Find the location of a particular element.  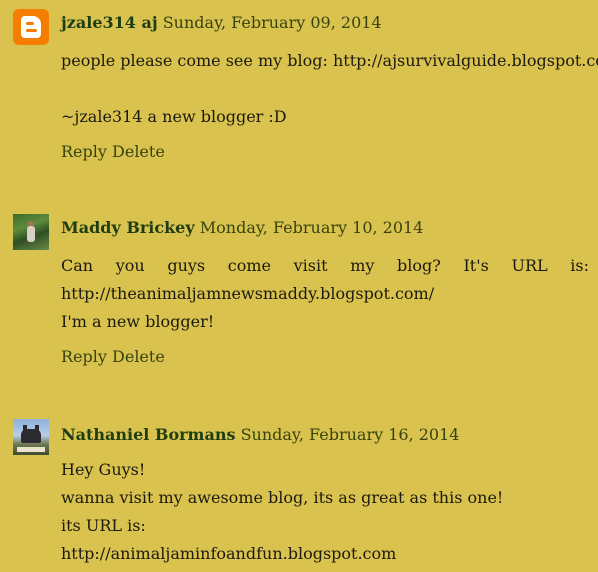

comment-text: I'm a new blogger! is located at coordinates (138, 321).